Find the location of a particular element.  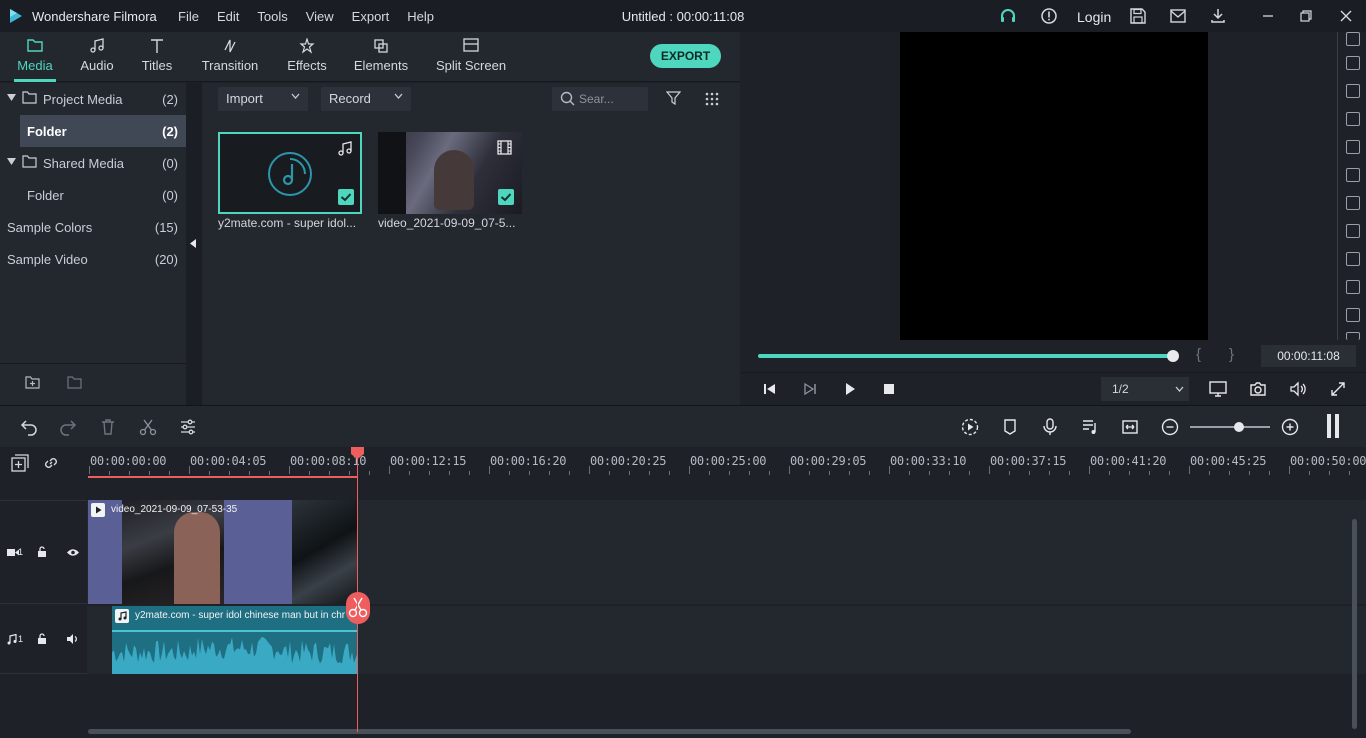

play-icon is located at coordinates (850, 389).